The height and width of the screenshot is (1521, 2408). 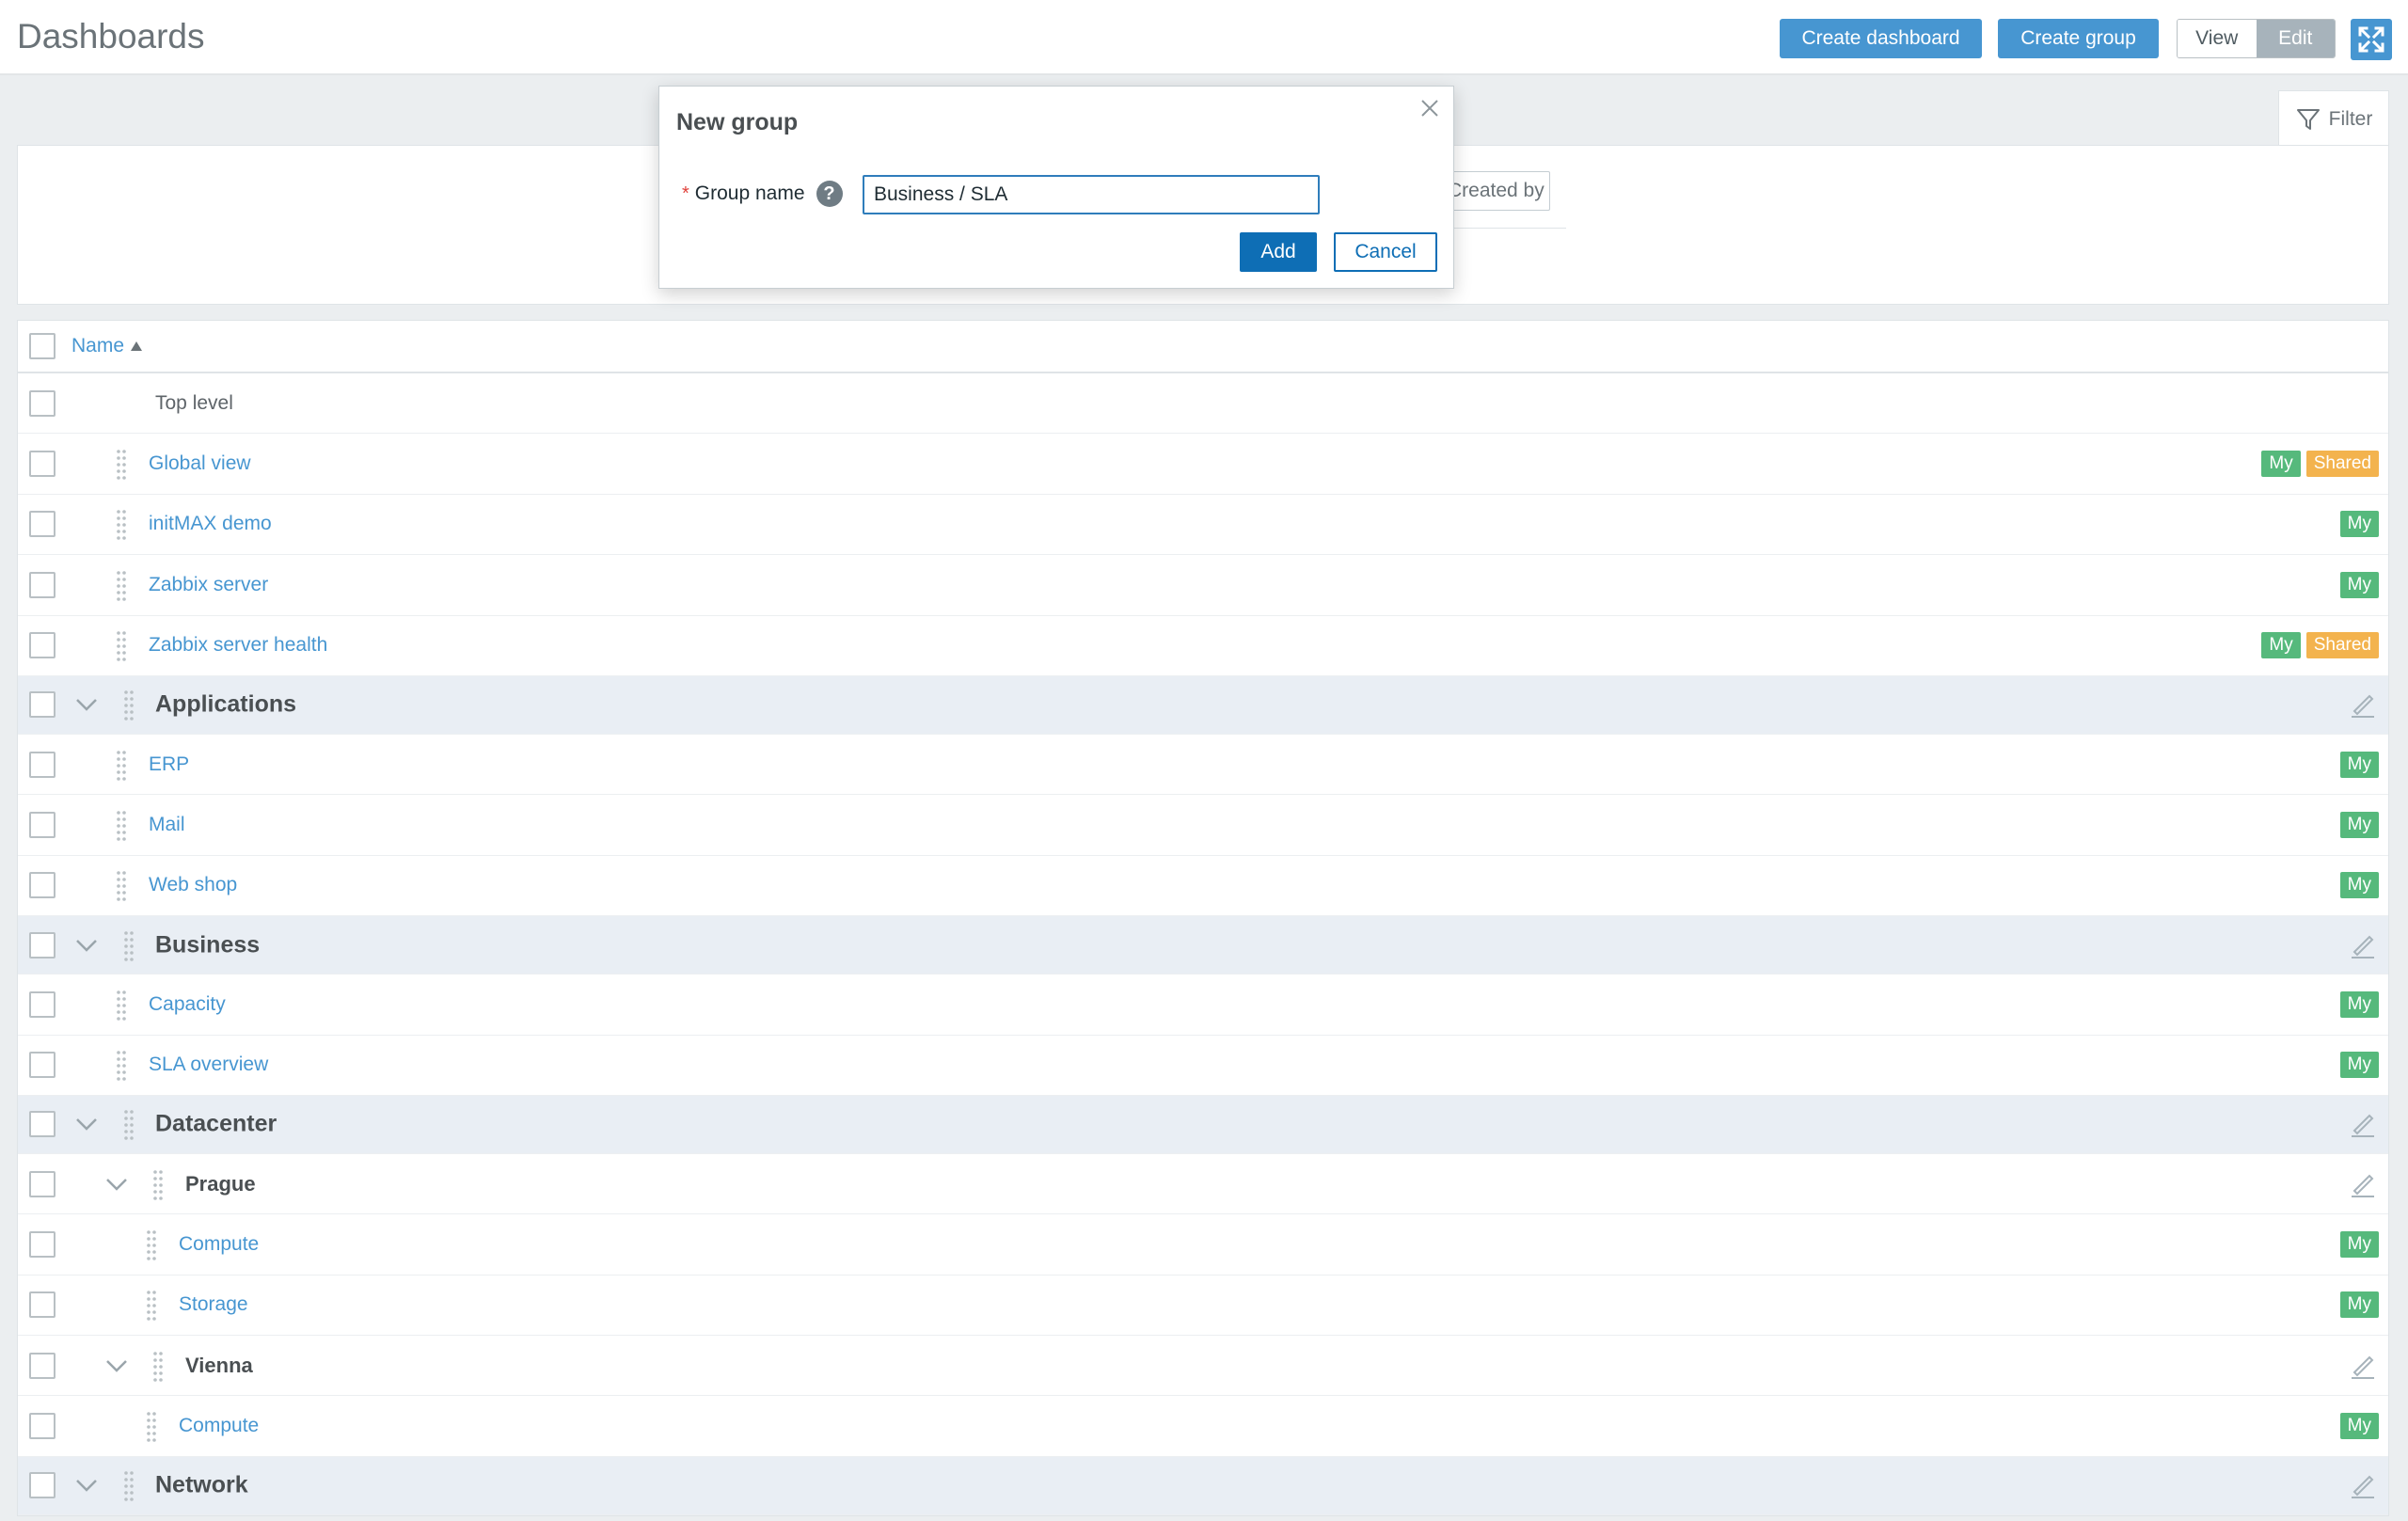 What do you see at coordinates (1203, 705) in the screenshot?
I see `table-row: Applications` at bounding box center [1203, 705].